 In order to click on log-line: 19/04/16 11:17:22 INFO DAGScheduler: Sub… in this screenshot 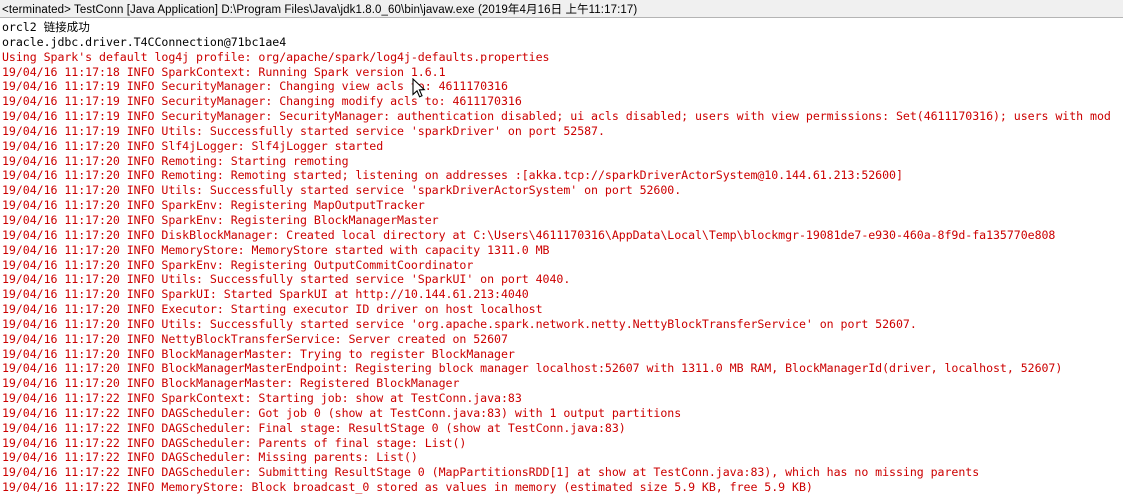, I will do `click(491, 472)`.